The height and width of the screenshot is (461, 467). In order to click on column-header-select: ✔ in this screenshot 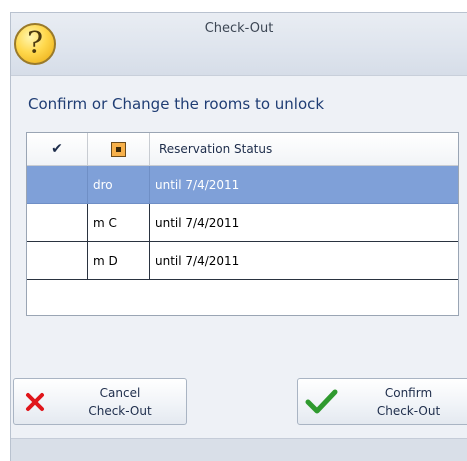, I will do `click(57, 149)`.